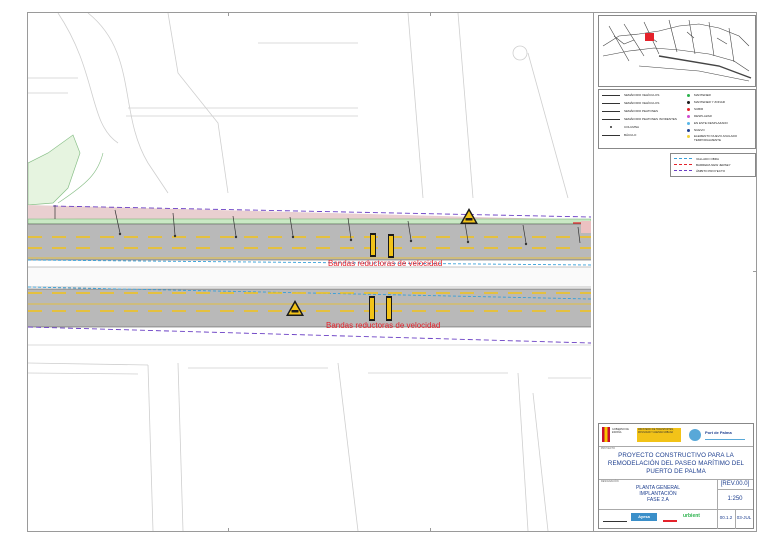  I want to click on spain-flag-icon, so click(606, 434).